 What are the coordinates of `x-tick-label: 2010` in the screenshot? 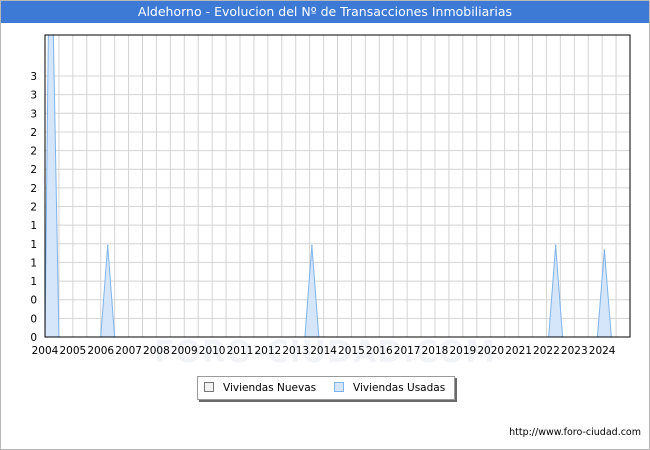 It's located at (212, 351).